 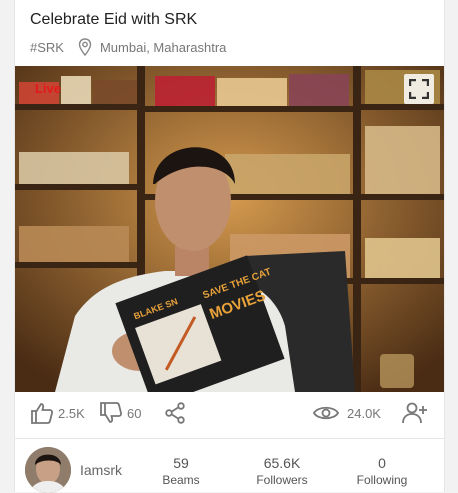 What do you see at coordinates (47, 47) in the screenshot?
I see `hashtag-link: #SRK` at bounding box center [47, 47].